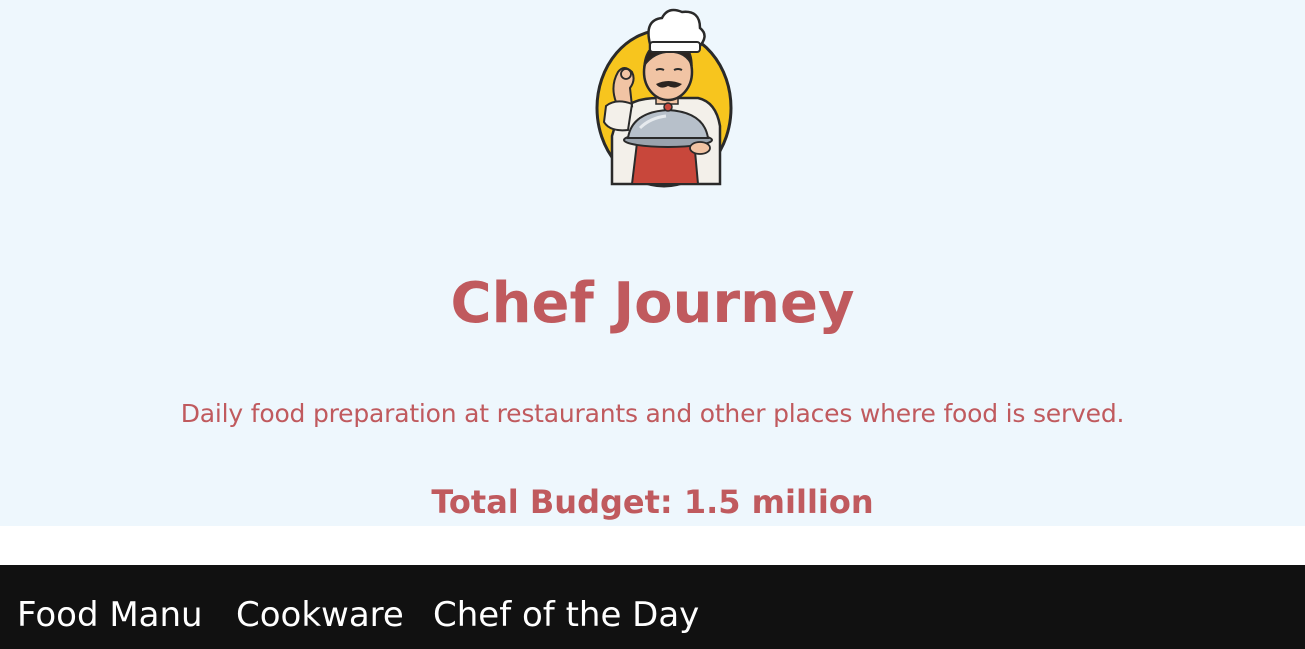 Image resolution: width=1305 pixels, height=649 pixels. Describe the element at coordinates (110, 615) in the screenshot. I see `nav-item-food-manu: Food Manu` at that location.